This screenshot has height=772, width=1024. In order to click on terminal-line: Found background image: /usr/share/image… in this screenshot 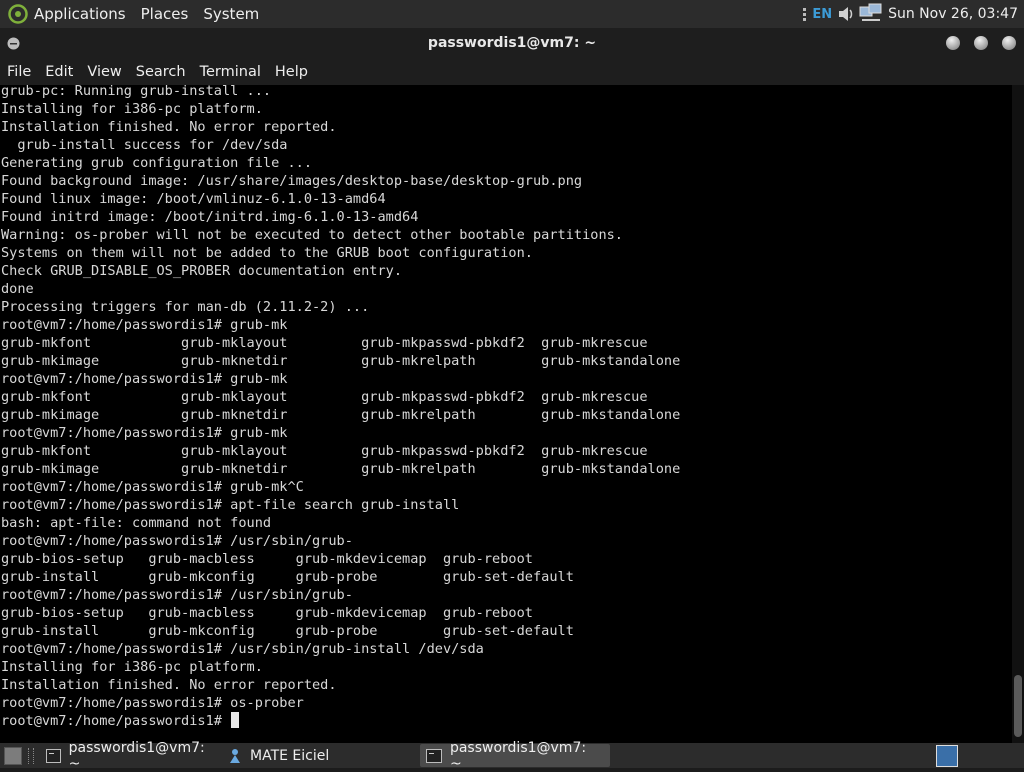, I will do `click(340, 181)`.